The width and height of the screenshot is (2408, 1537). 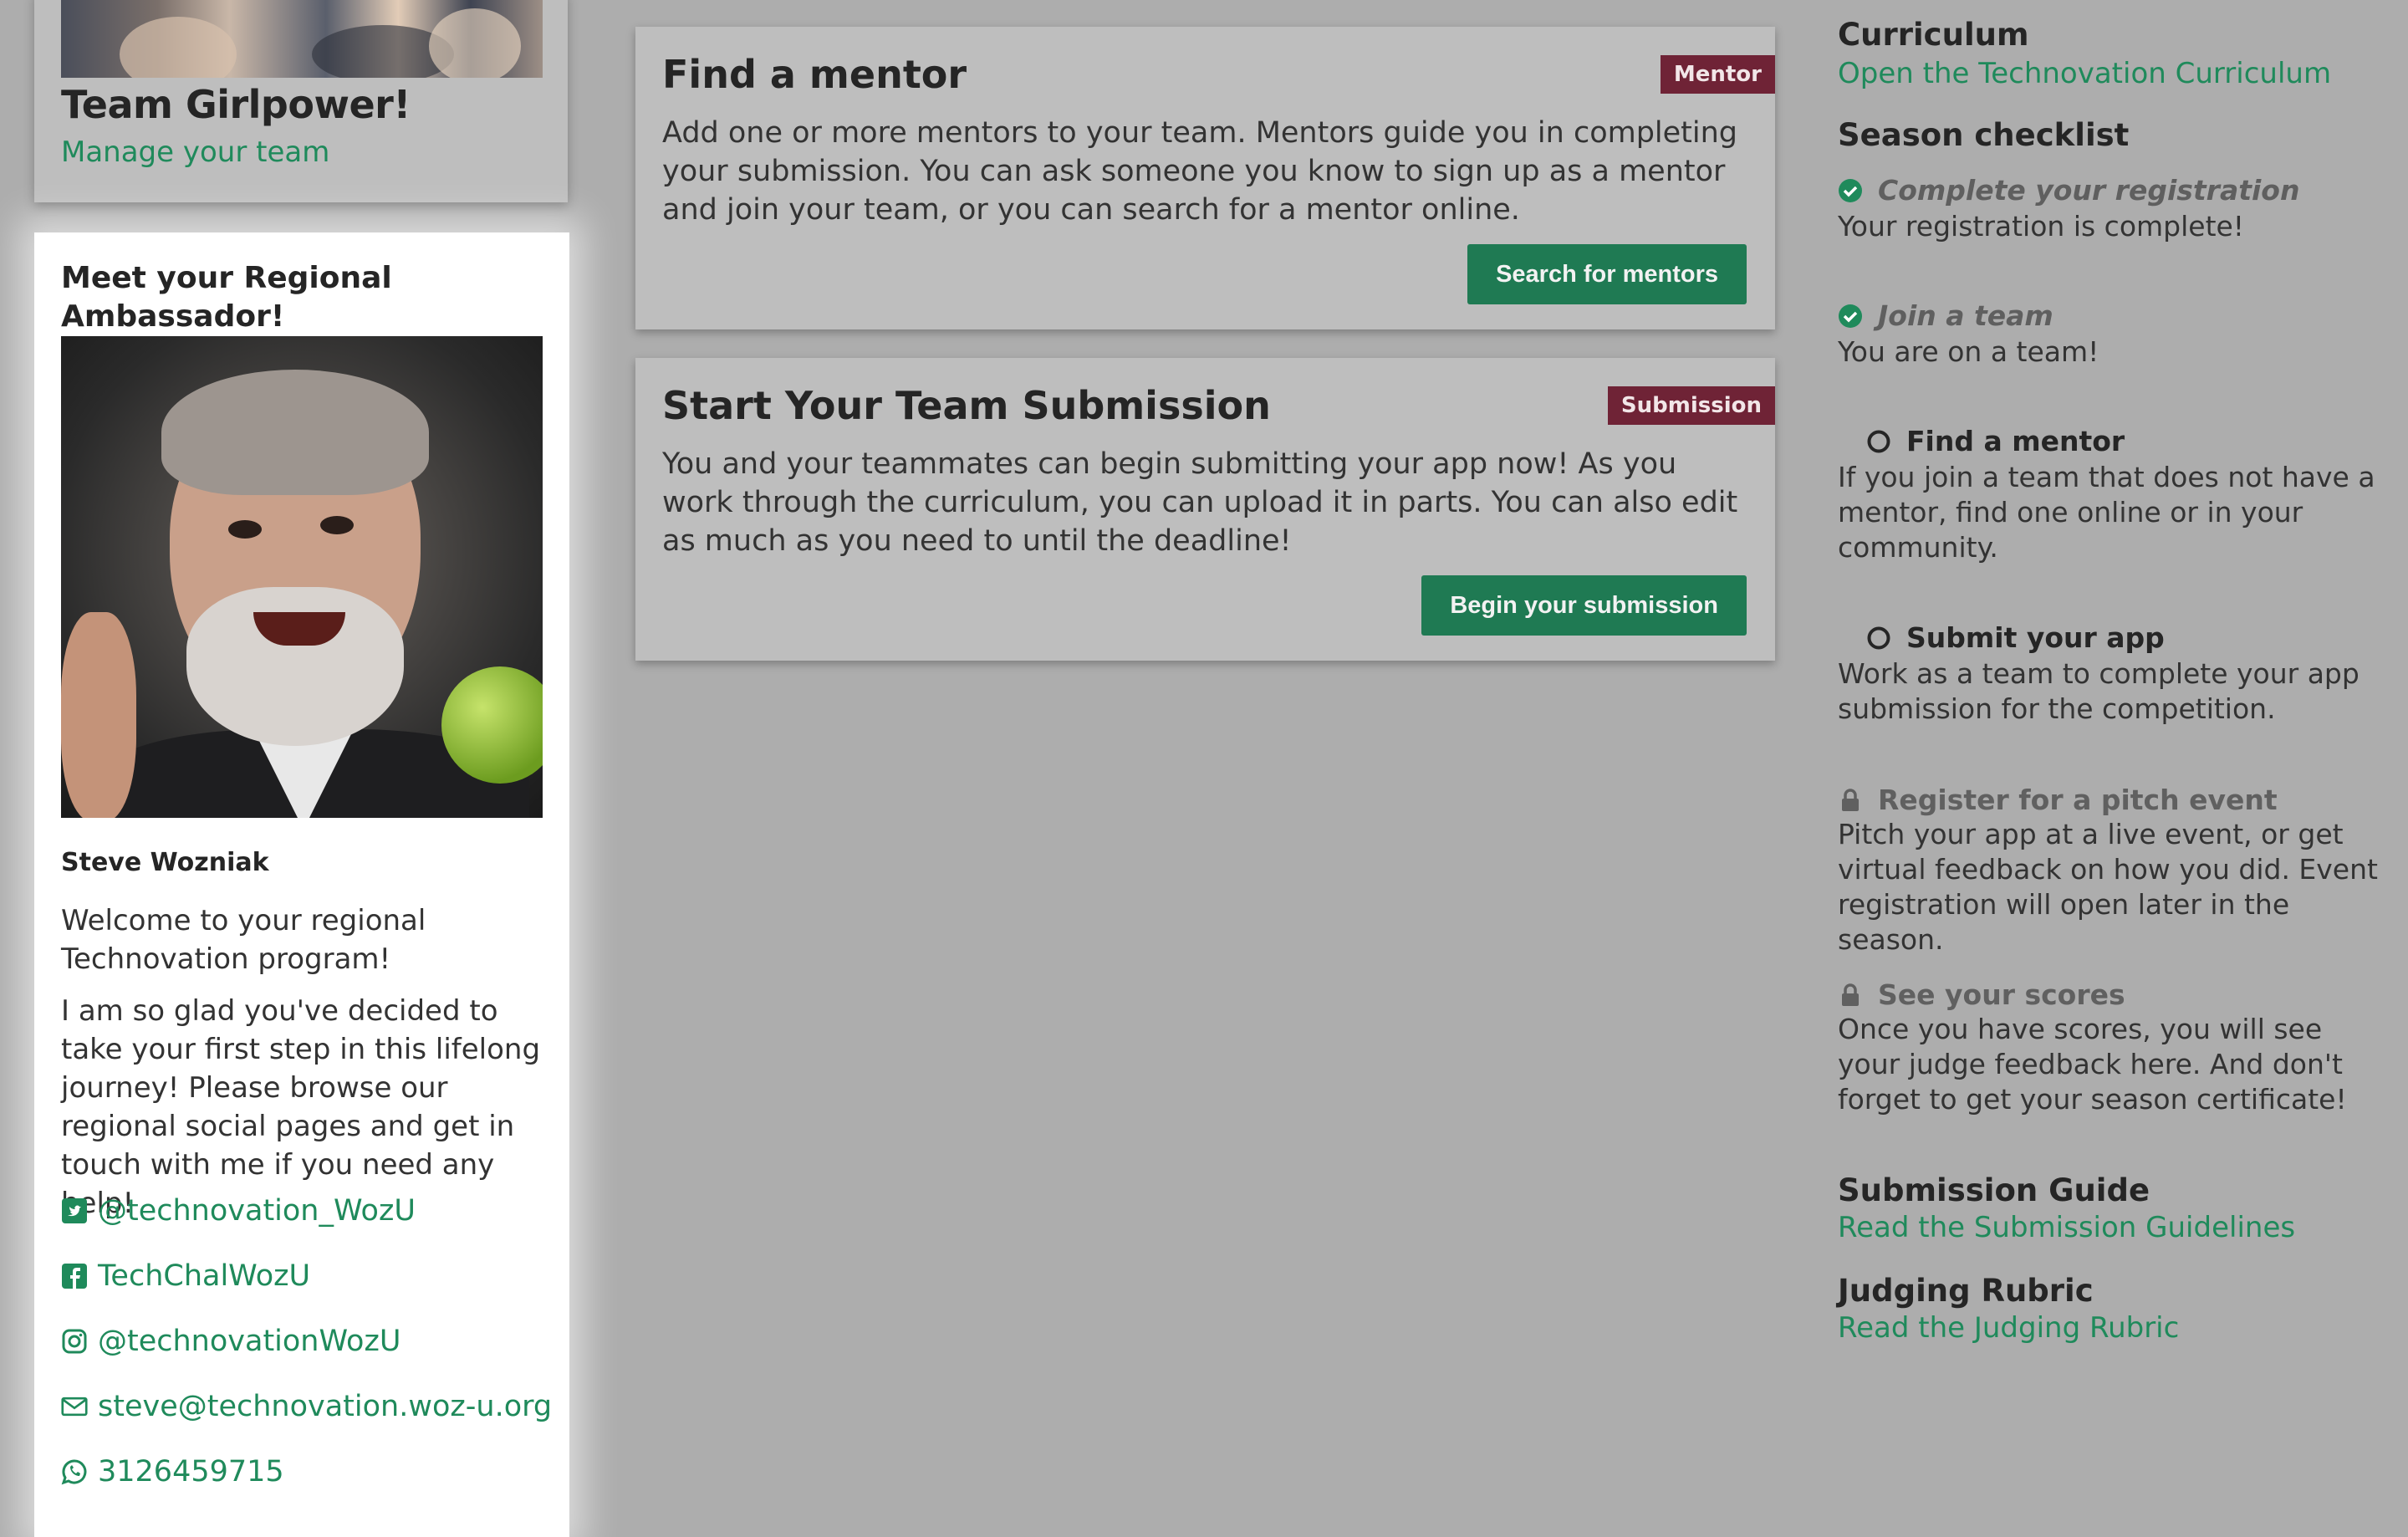 What do you see at coordinates (257, 1211) in the screenshot?
I see `twitter-handle: @technovation_WozU` at bounding box center [257, 1211].